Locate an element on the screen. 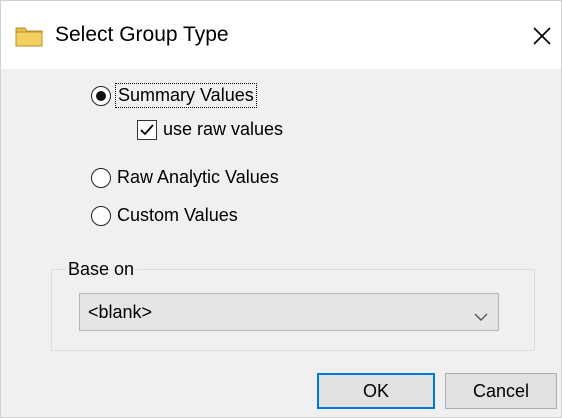 The height and width of the screenshot is (418, 562). ok-button: OK is located at coordinates (376, 391).